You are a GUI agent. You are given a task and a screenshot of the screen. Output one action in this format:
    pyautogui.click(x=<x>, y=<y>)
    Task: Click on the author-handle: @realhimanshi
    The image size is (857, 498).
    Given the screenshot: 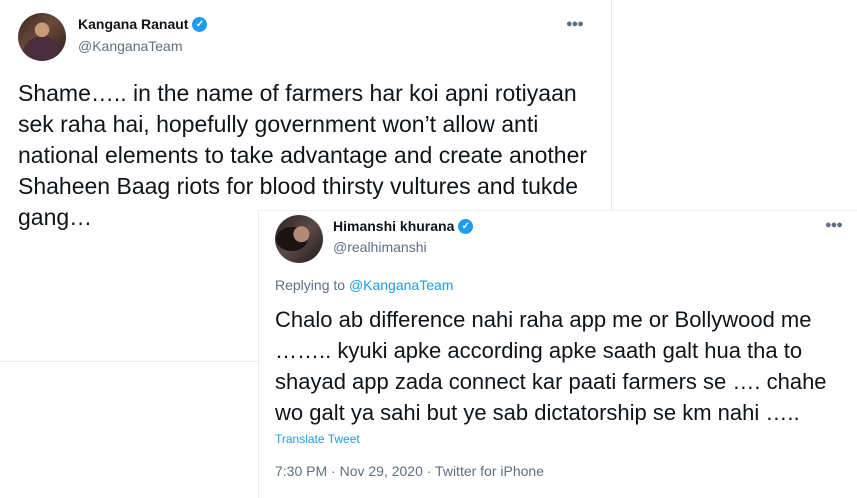 What is the action you would take?
    pyautogui.click(x=380, y=247)
    